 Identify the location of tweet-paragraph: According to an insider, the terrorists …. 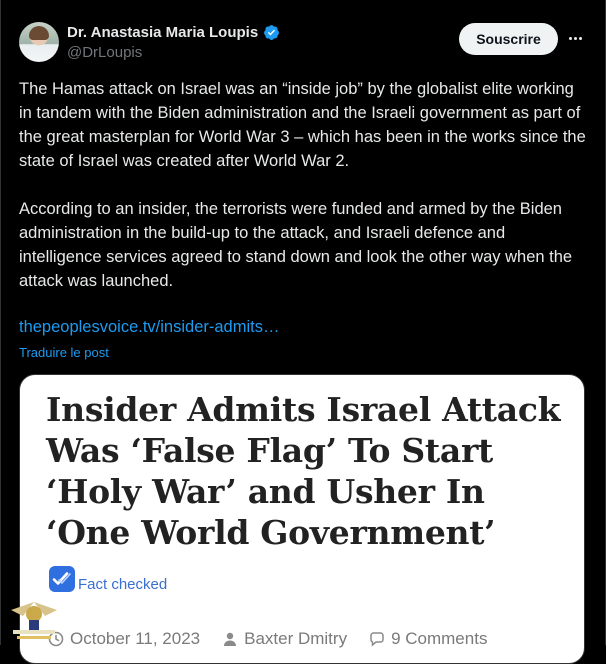
(296, 245).